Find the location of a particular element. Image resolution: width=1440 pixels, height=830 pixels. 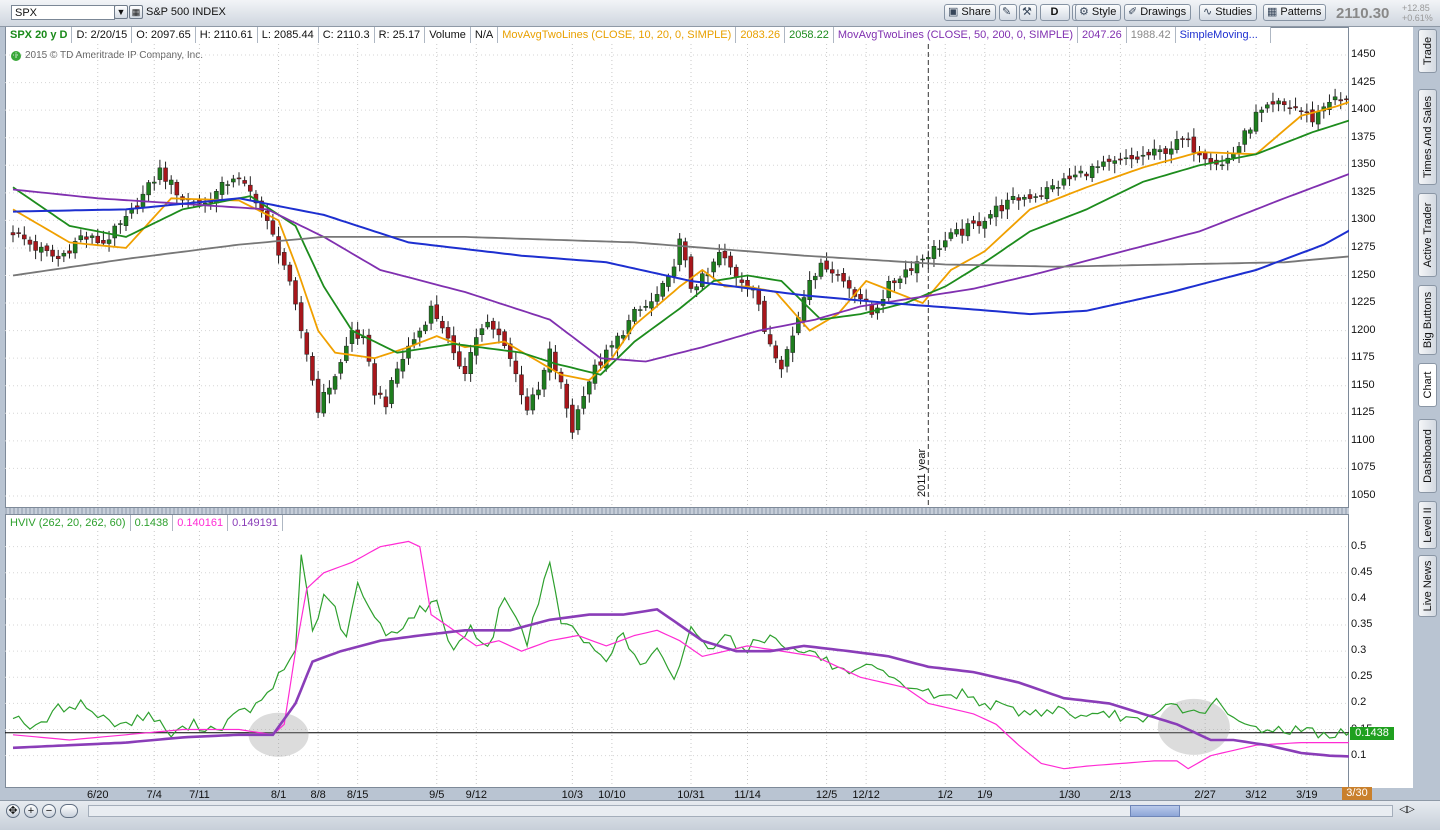

tab-chart: Chart is located at coordinates (1427, 385).